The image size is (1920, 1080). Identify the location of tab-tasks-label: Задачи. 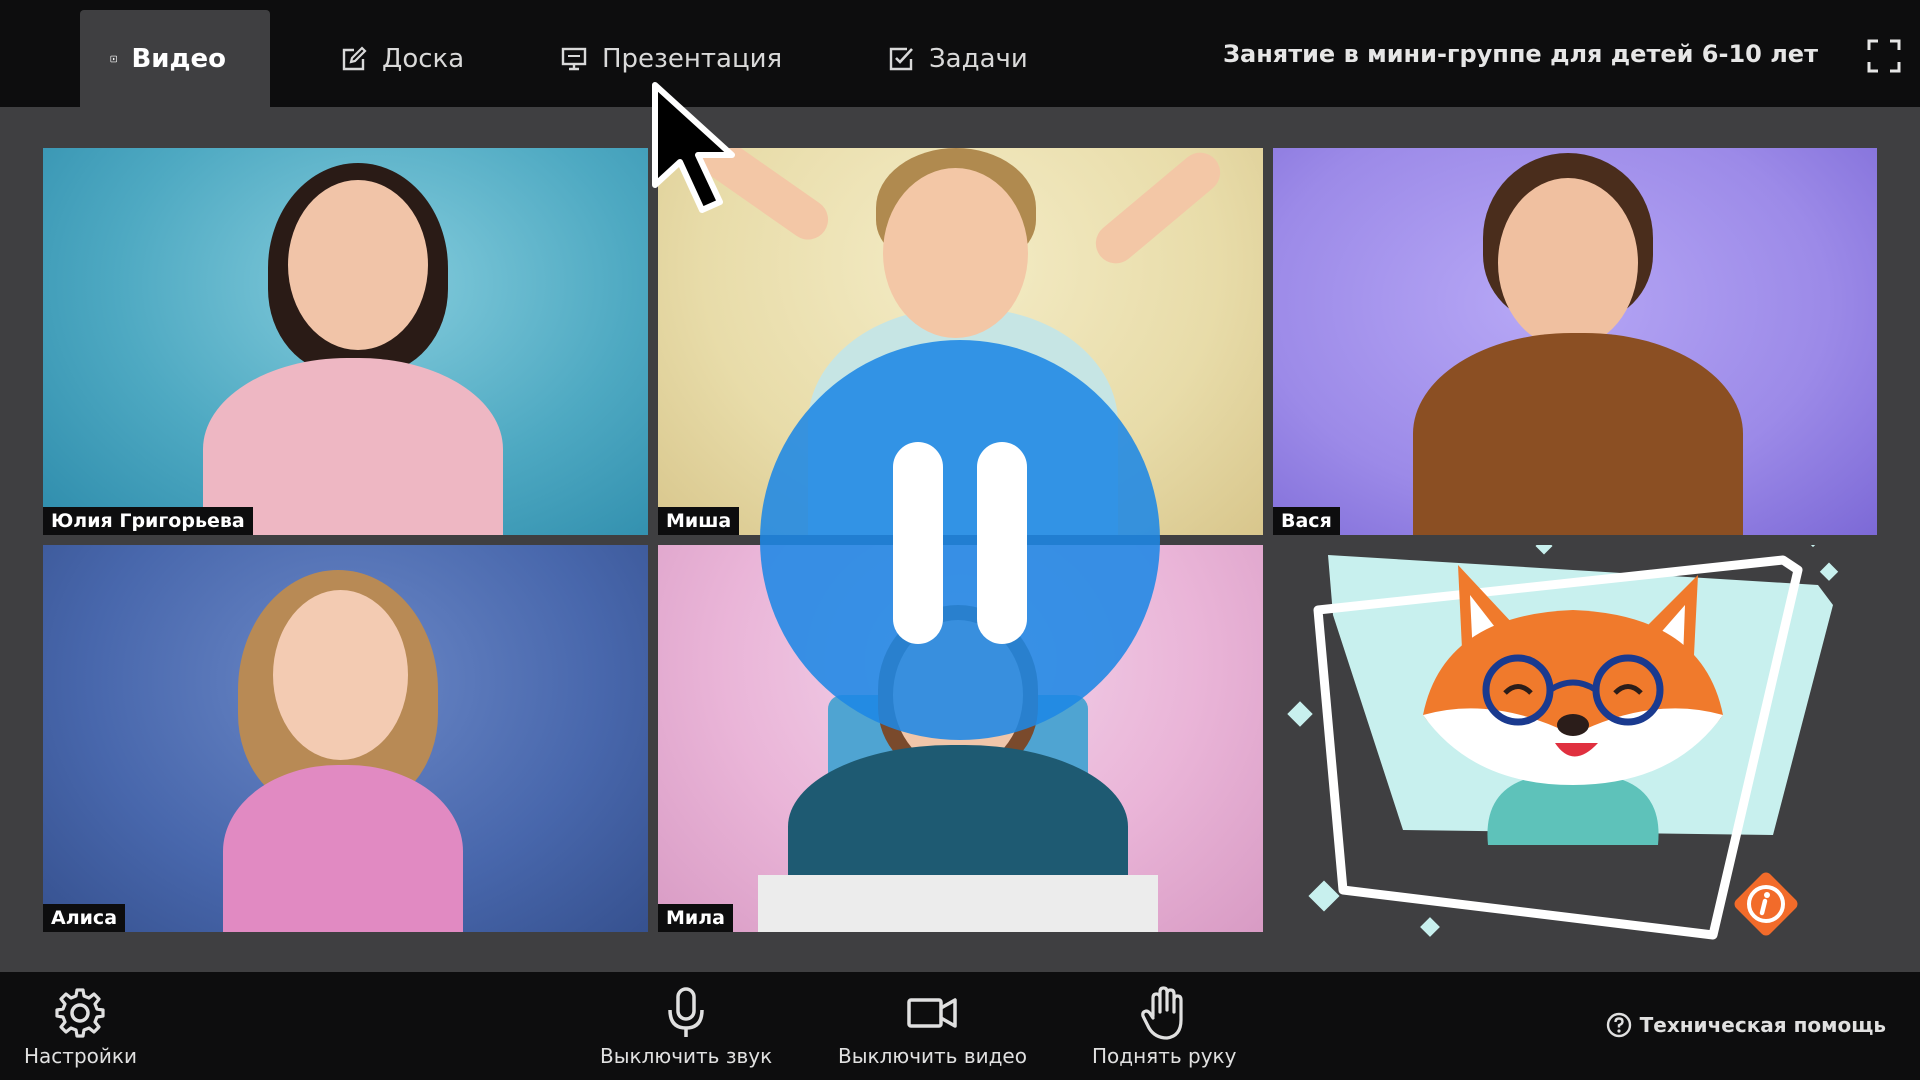
(978, 58).